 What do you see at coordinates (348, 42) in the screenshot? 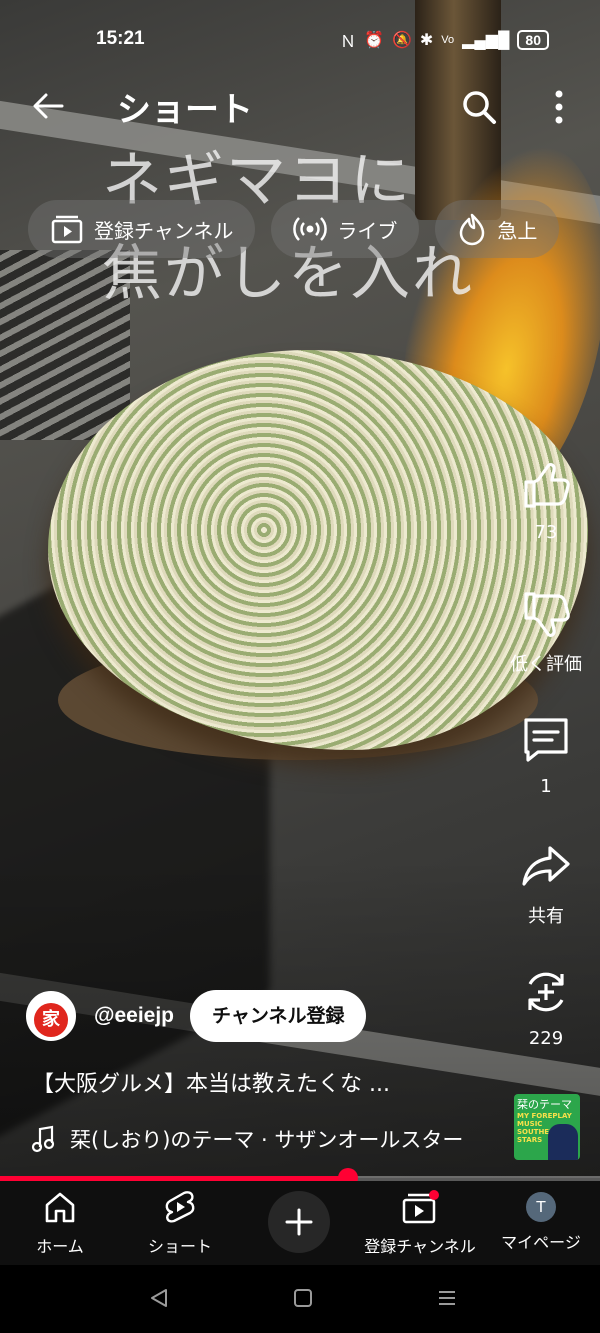
I see `nfc-icon: Ｎ` at bounding box center [348, 42].